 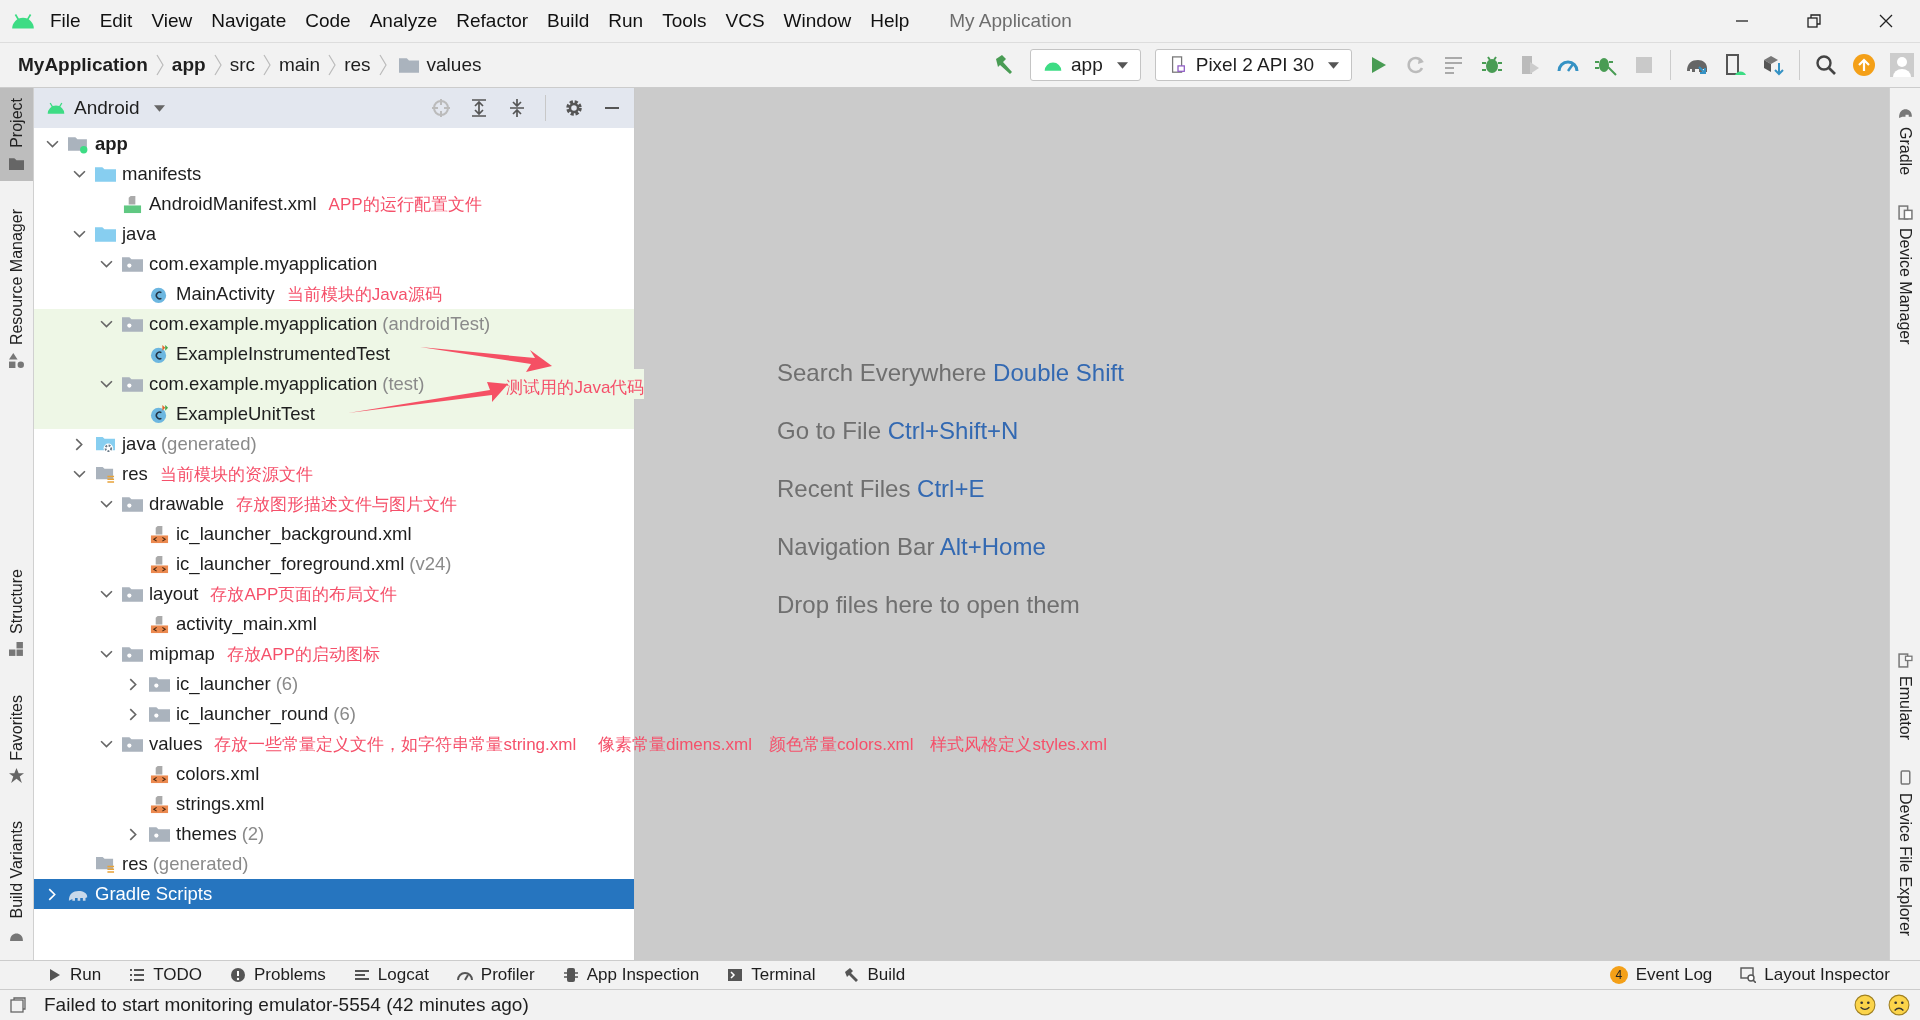 What do you see at coordinates (172, 21) in the screenshot?
I see `menu-item: View` at bounding box center [172, 21].